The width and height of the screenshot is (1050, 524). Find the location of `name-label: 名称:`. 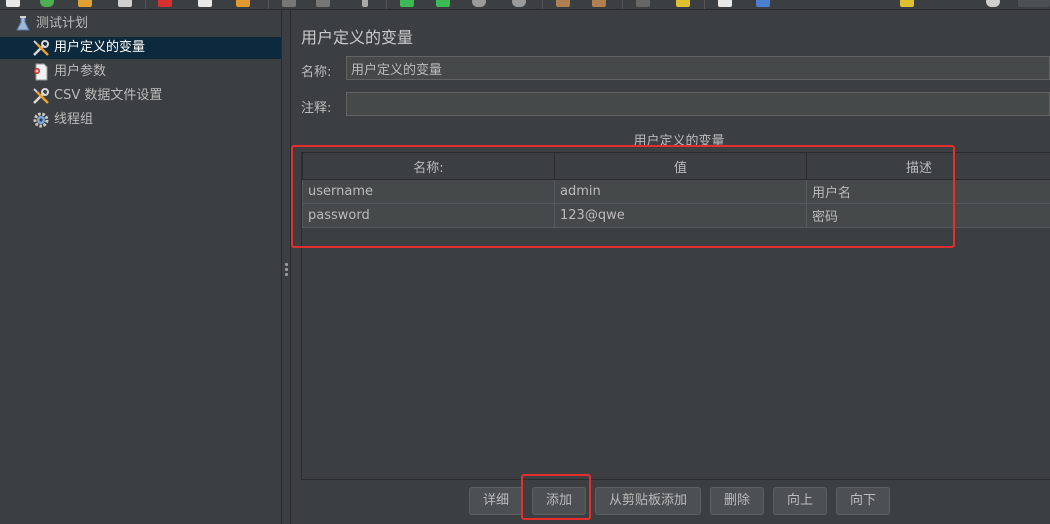

name-label: 名称: is located at coordinates (316, 72).